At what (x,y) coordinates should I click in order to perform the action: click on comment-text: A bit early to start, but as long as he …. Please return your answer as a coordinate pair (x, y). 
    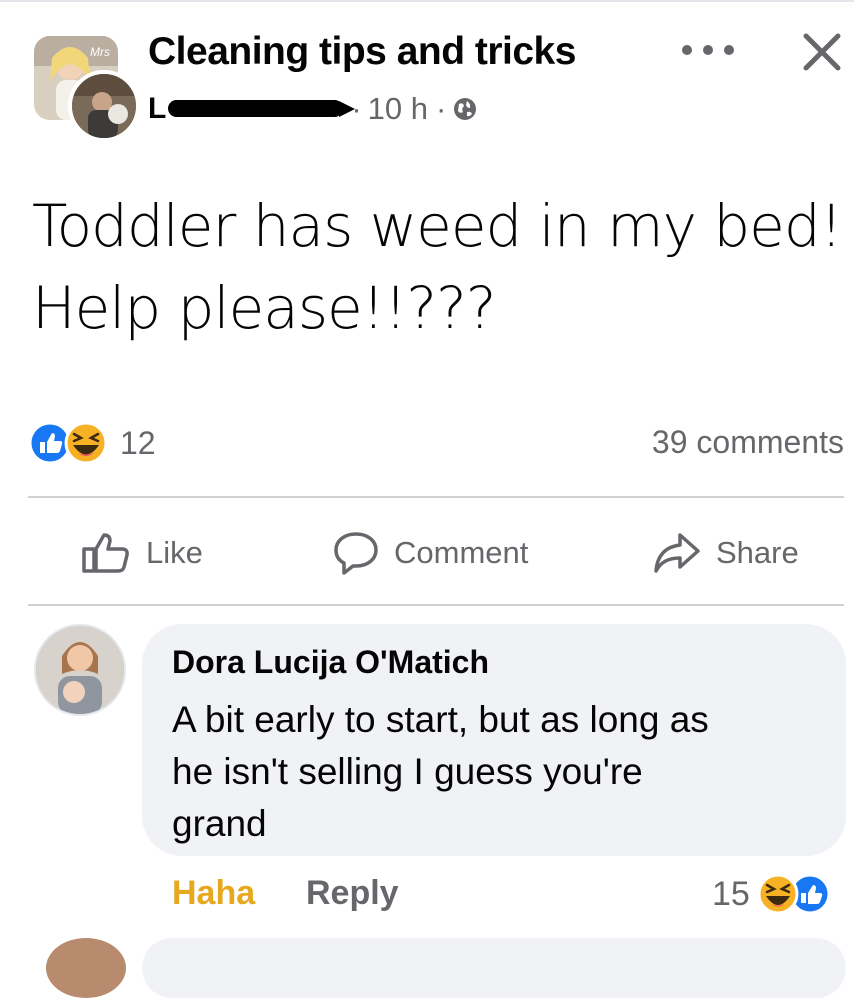
    Looking at the image, I should click on (497, 772).